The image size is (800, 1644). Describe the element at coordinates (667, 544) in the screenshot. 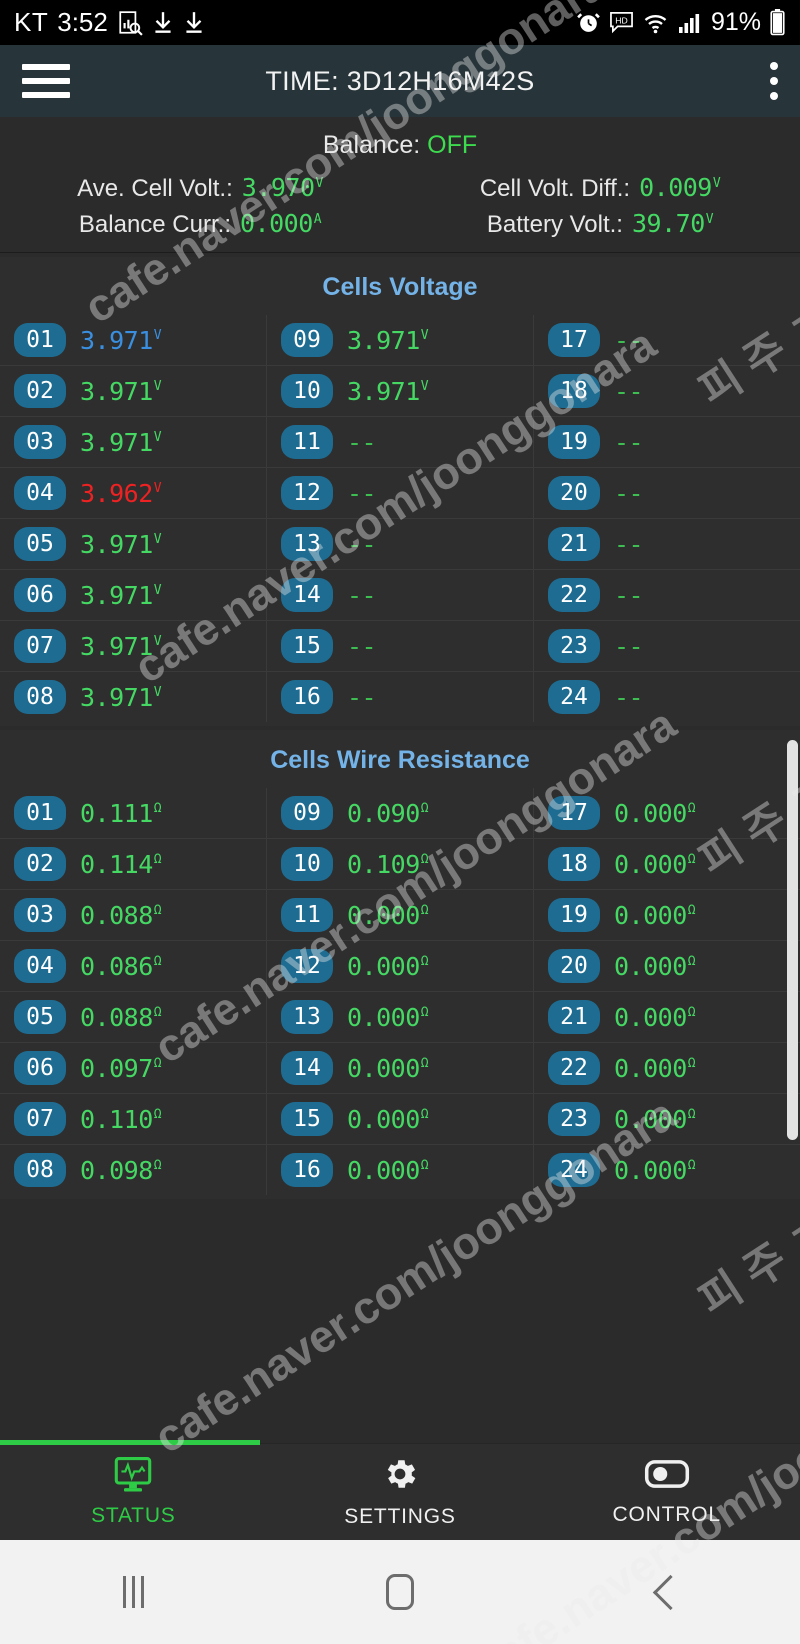

I see `cell-item: 21 --` at that location.